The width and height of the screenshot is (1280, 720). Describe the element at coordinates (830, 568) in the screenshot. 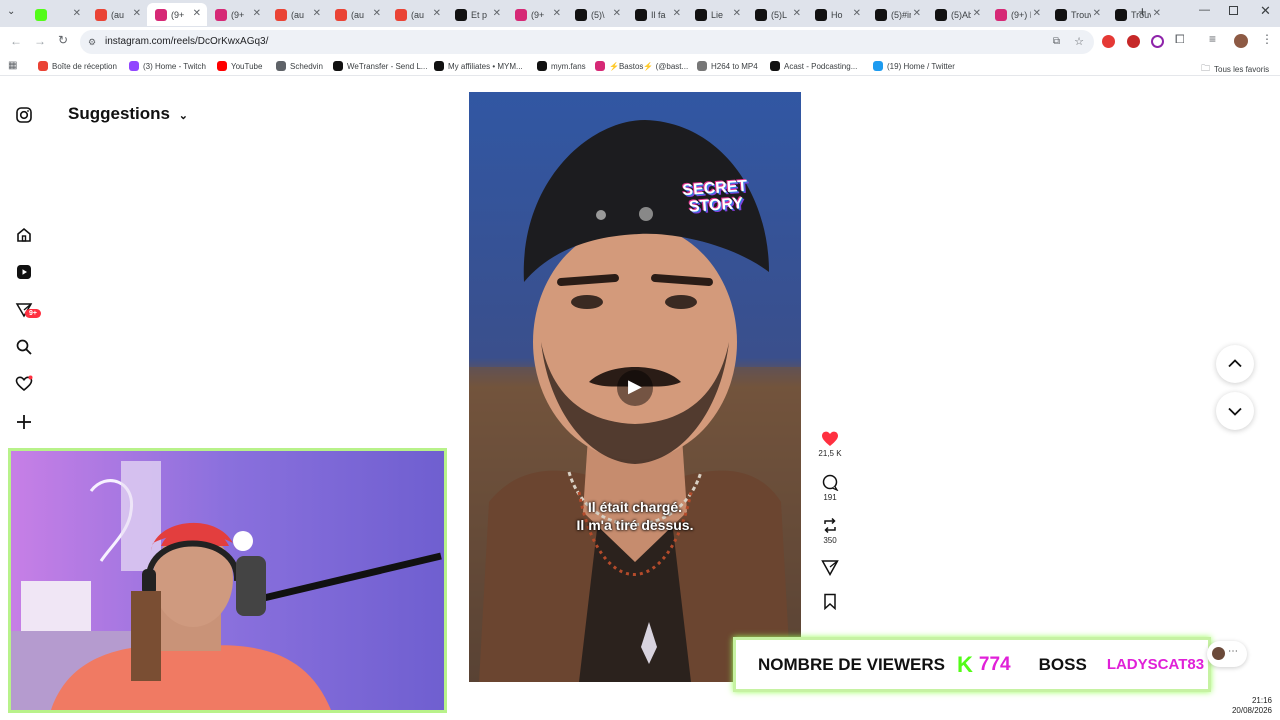

I see `share-button` at that location.